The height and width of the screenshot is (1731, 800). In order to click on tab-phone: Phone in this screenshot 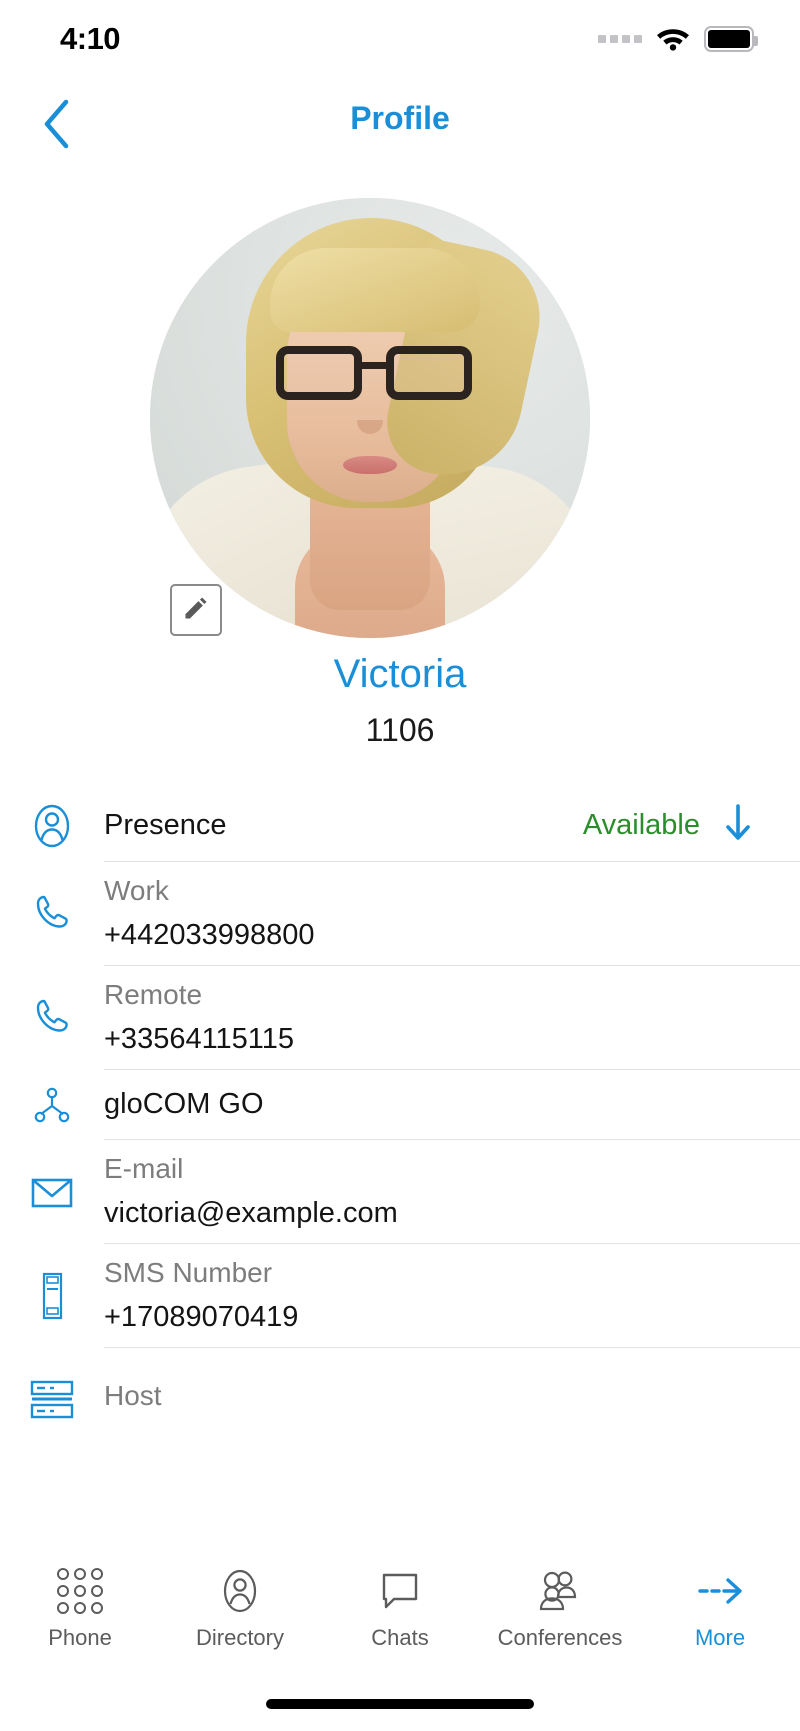, I will do `click(80, 1606)`.